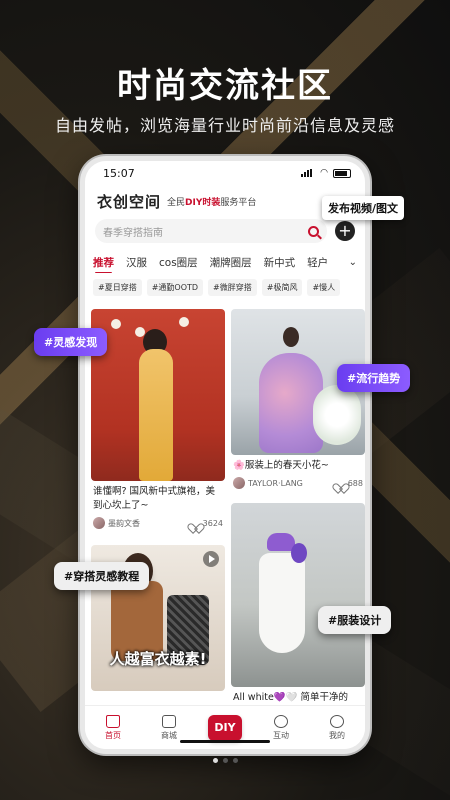 Image resolution: width=450 pixels, height=800 pixels. I want to click on model-head, so click(291, 337).